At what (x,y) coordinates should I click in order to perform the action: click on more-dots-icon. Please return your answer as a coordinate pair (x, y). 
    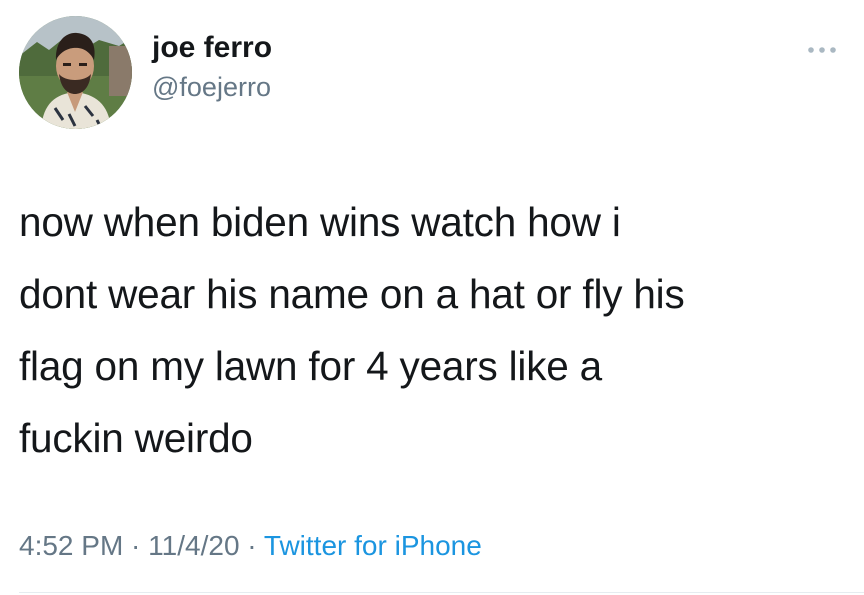
    Looking at the image, I should click on (822, 50).